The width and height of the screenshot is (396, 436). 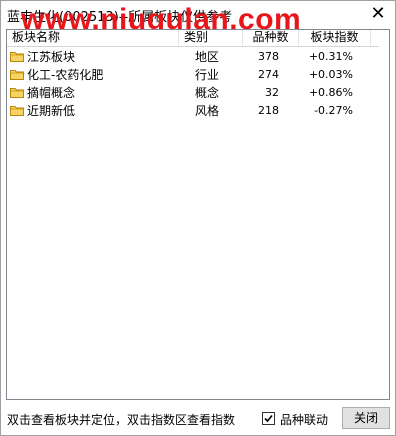 I want to click on linkage-checkbox, so click(x=268, y=418).